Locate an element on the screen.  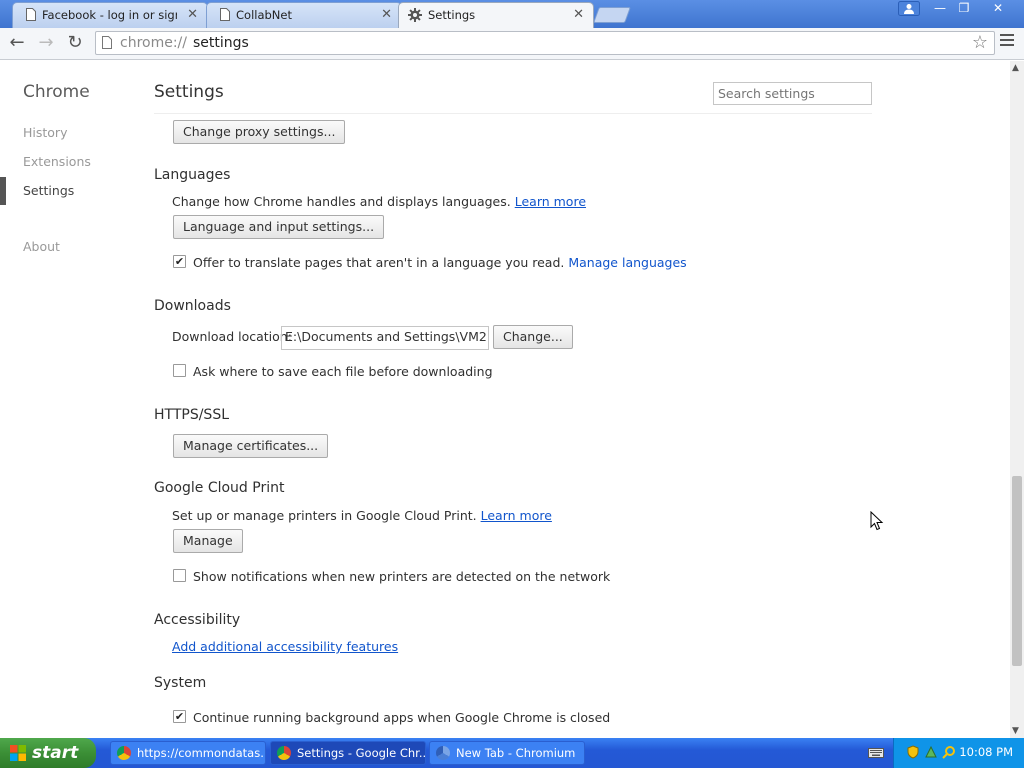
sidebar-item-about: About is located at coordinates (41, 246).